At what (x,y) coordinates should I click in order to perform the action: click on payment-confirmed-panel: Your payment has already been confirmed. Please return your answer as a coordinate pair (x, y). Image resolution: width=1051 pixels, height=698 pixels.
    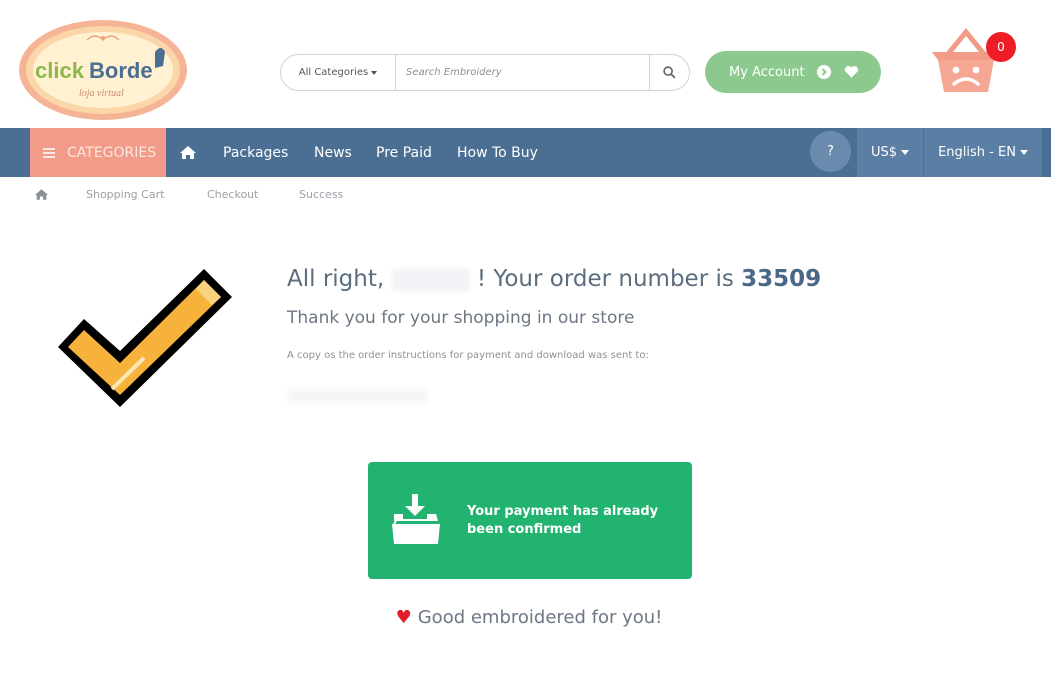
    Looking at the image, I should click on (530, 520).